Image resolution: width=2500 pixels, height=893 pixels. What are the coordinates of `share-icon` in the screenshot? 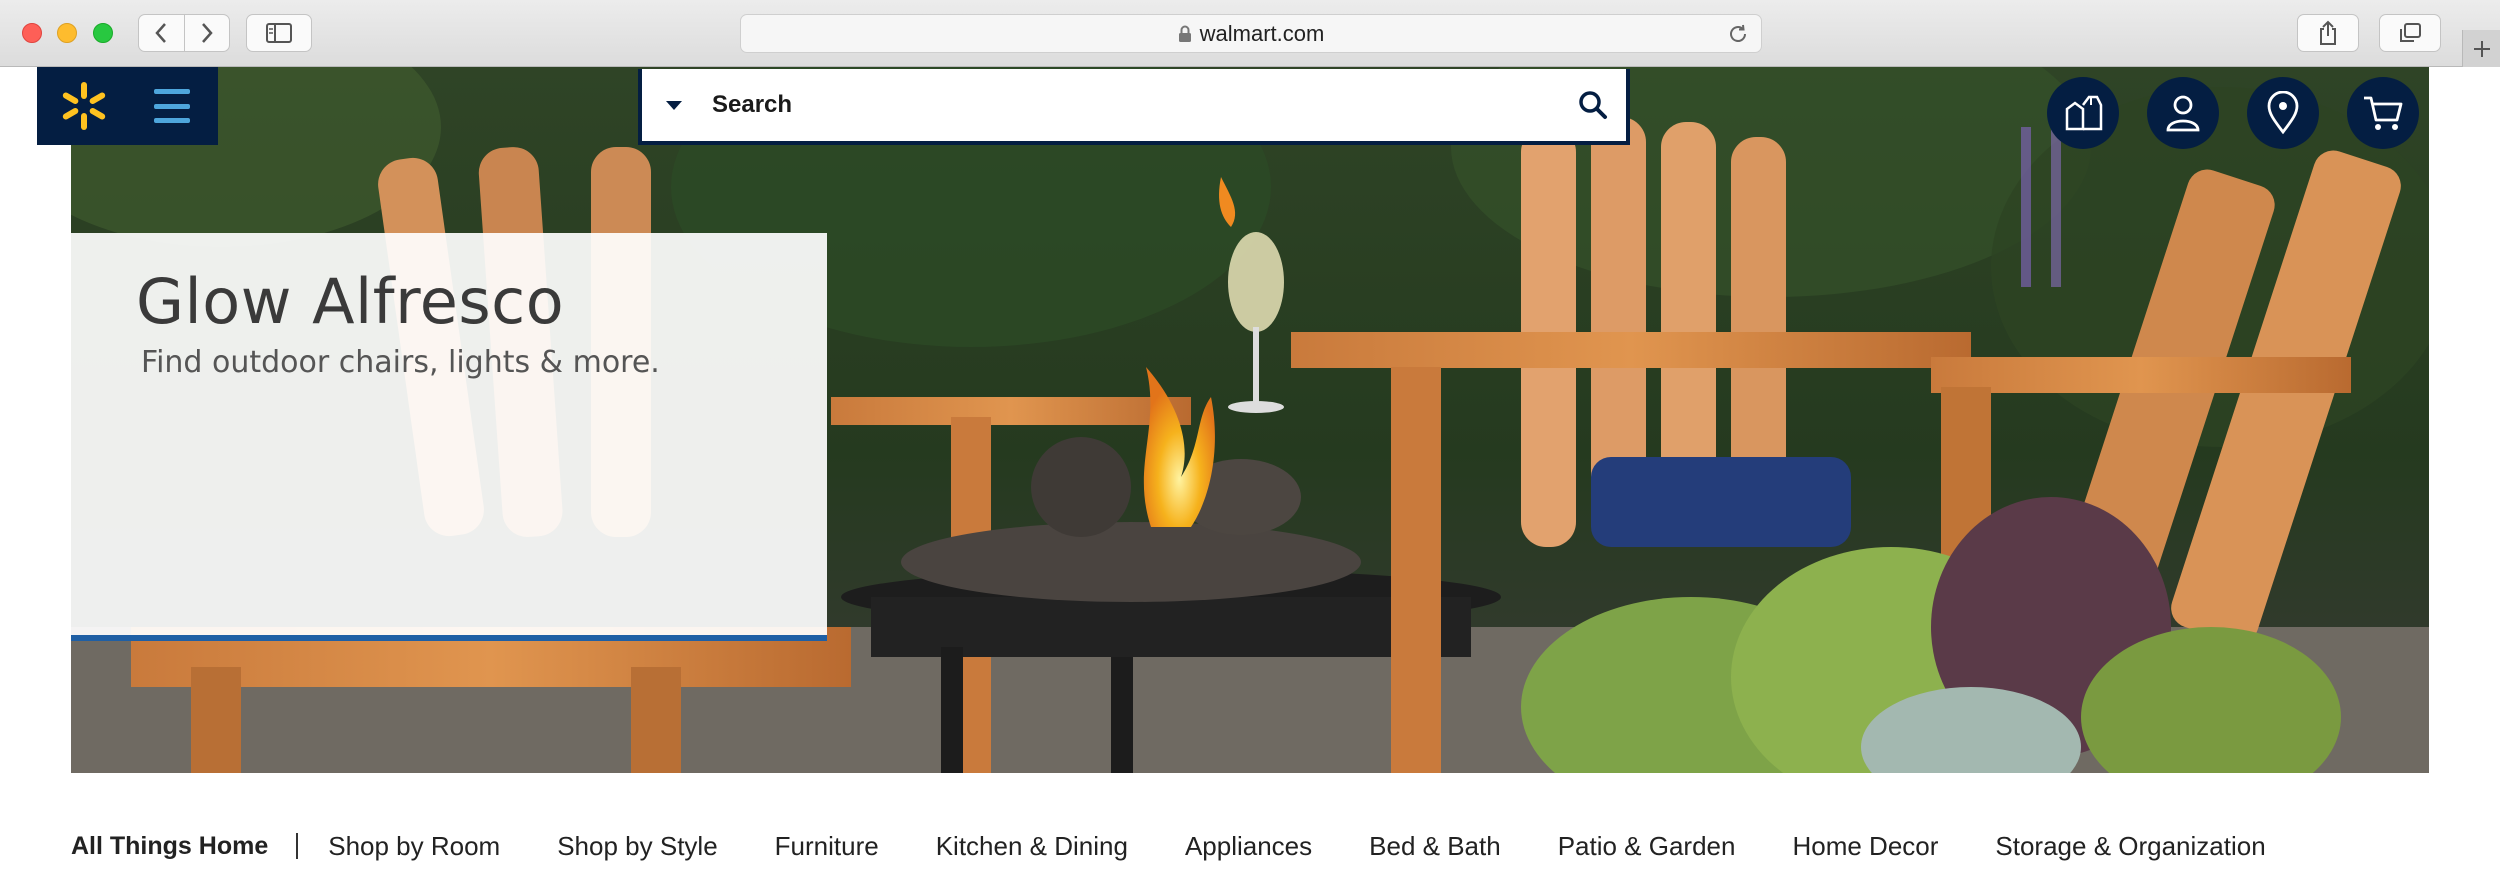 It's located at (2328, 32).